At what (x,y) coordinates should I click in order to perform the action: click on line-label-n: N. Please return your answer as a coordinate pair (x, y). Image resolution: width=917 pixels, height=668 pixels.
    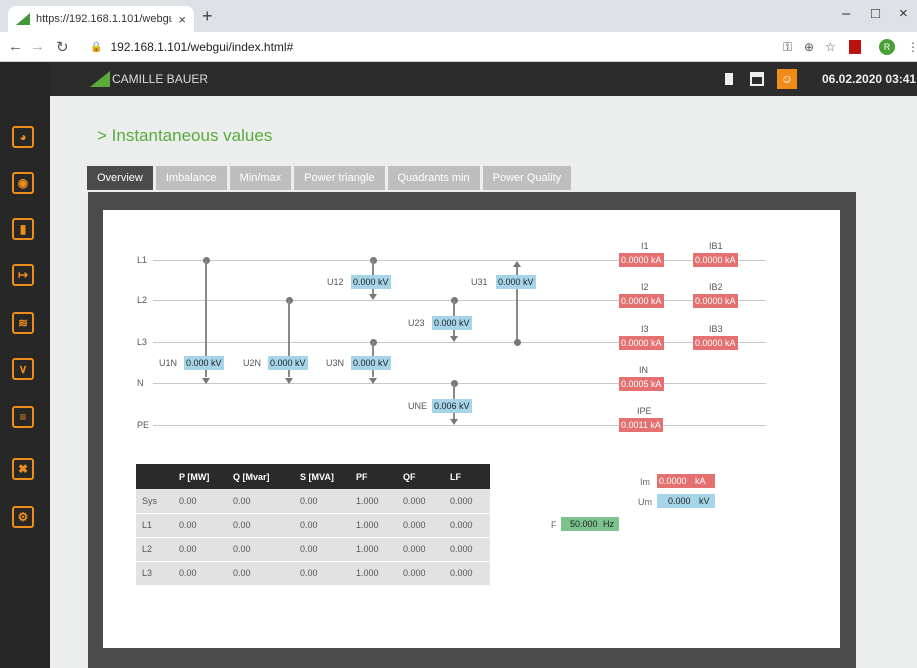
    Looking at the image, I should click on (140, 383).